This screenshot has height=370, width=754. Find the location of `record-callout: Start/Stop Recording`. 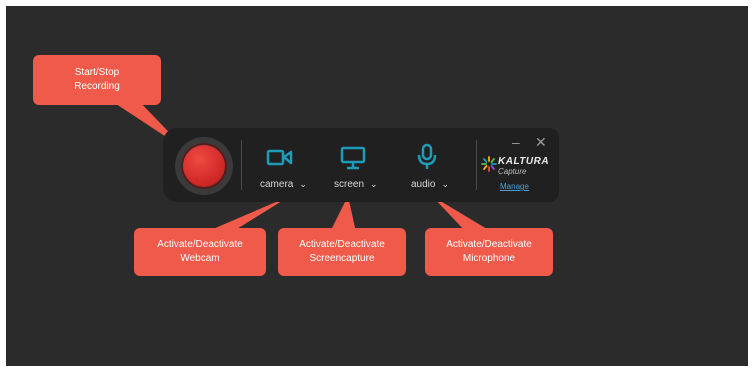

record-callout: Start/Stop Recording is located at coordinates (97, 80).